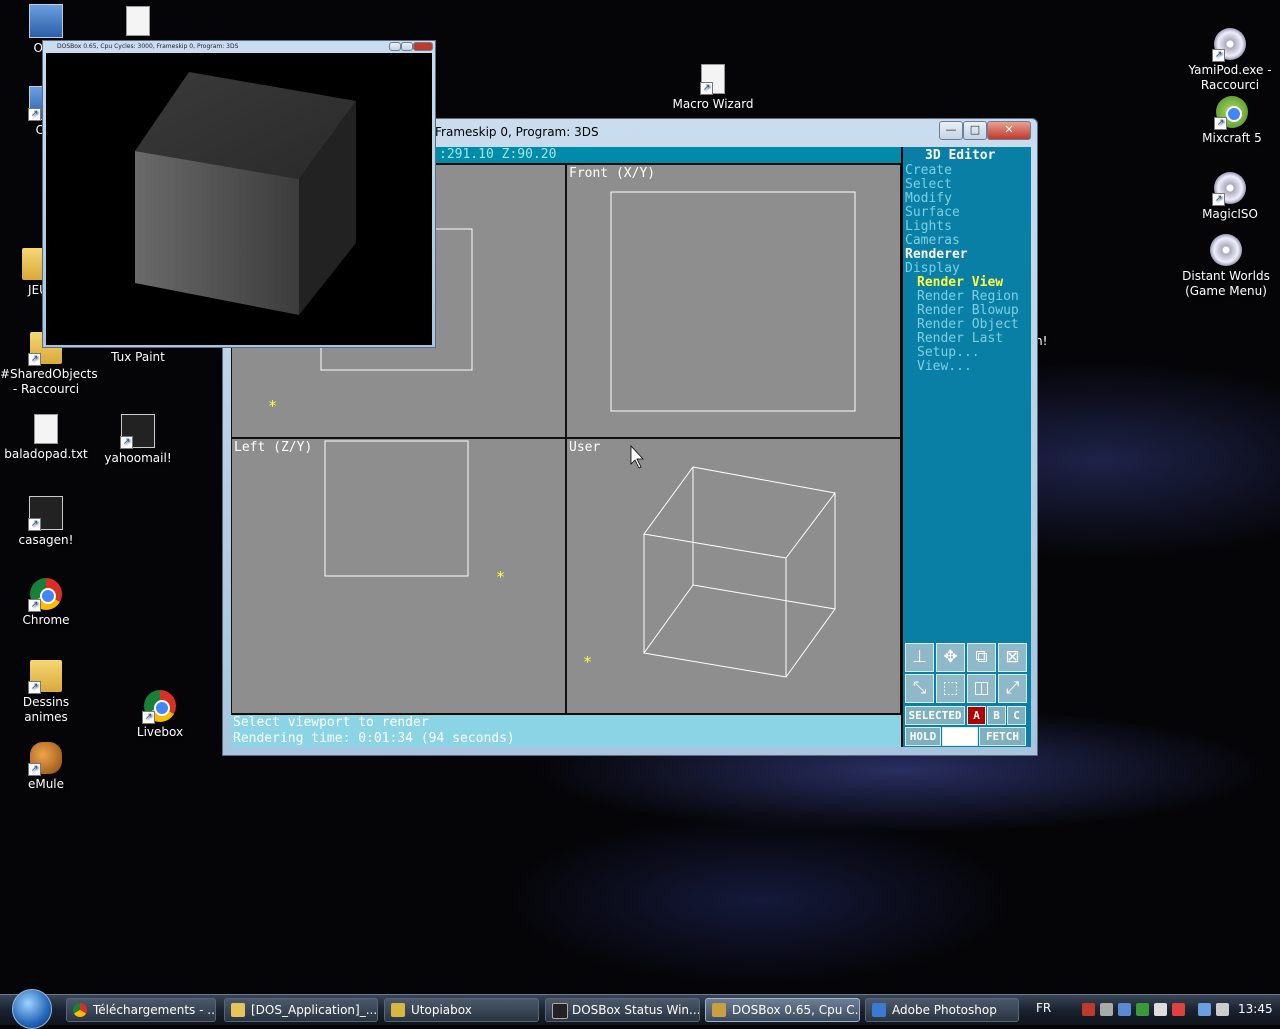 The width and height of the screenshot is (1280, 1029). I want to click on volume-tray-icon, so click(1222, 1009).